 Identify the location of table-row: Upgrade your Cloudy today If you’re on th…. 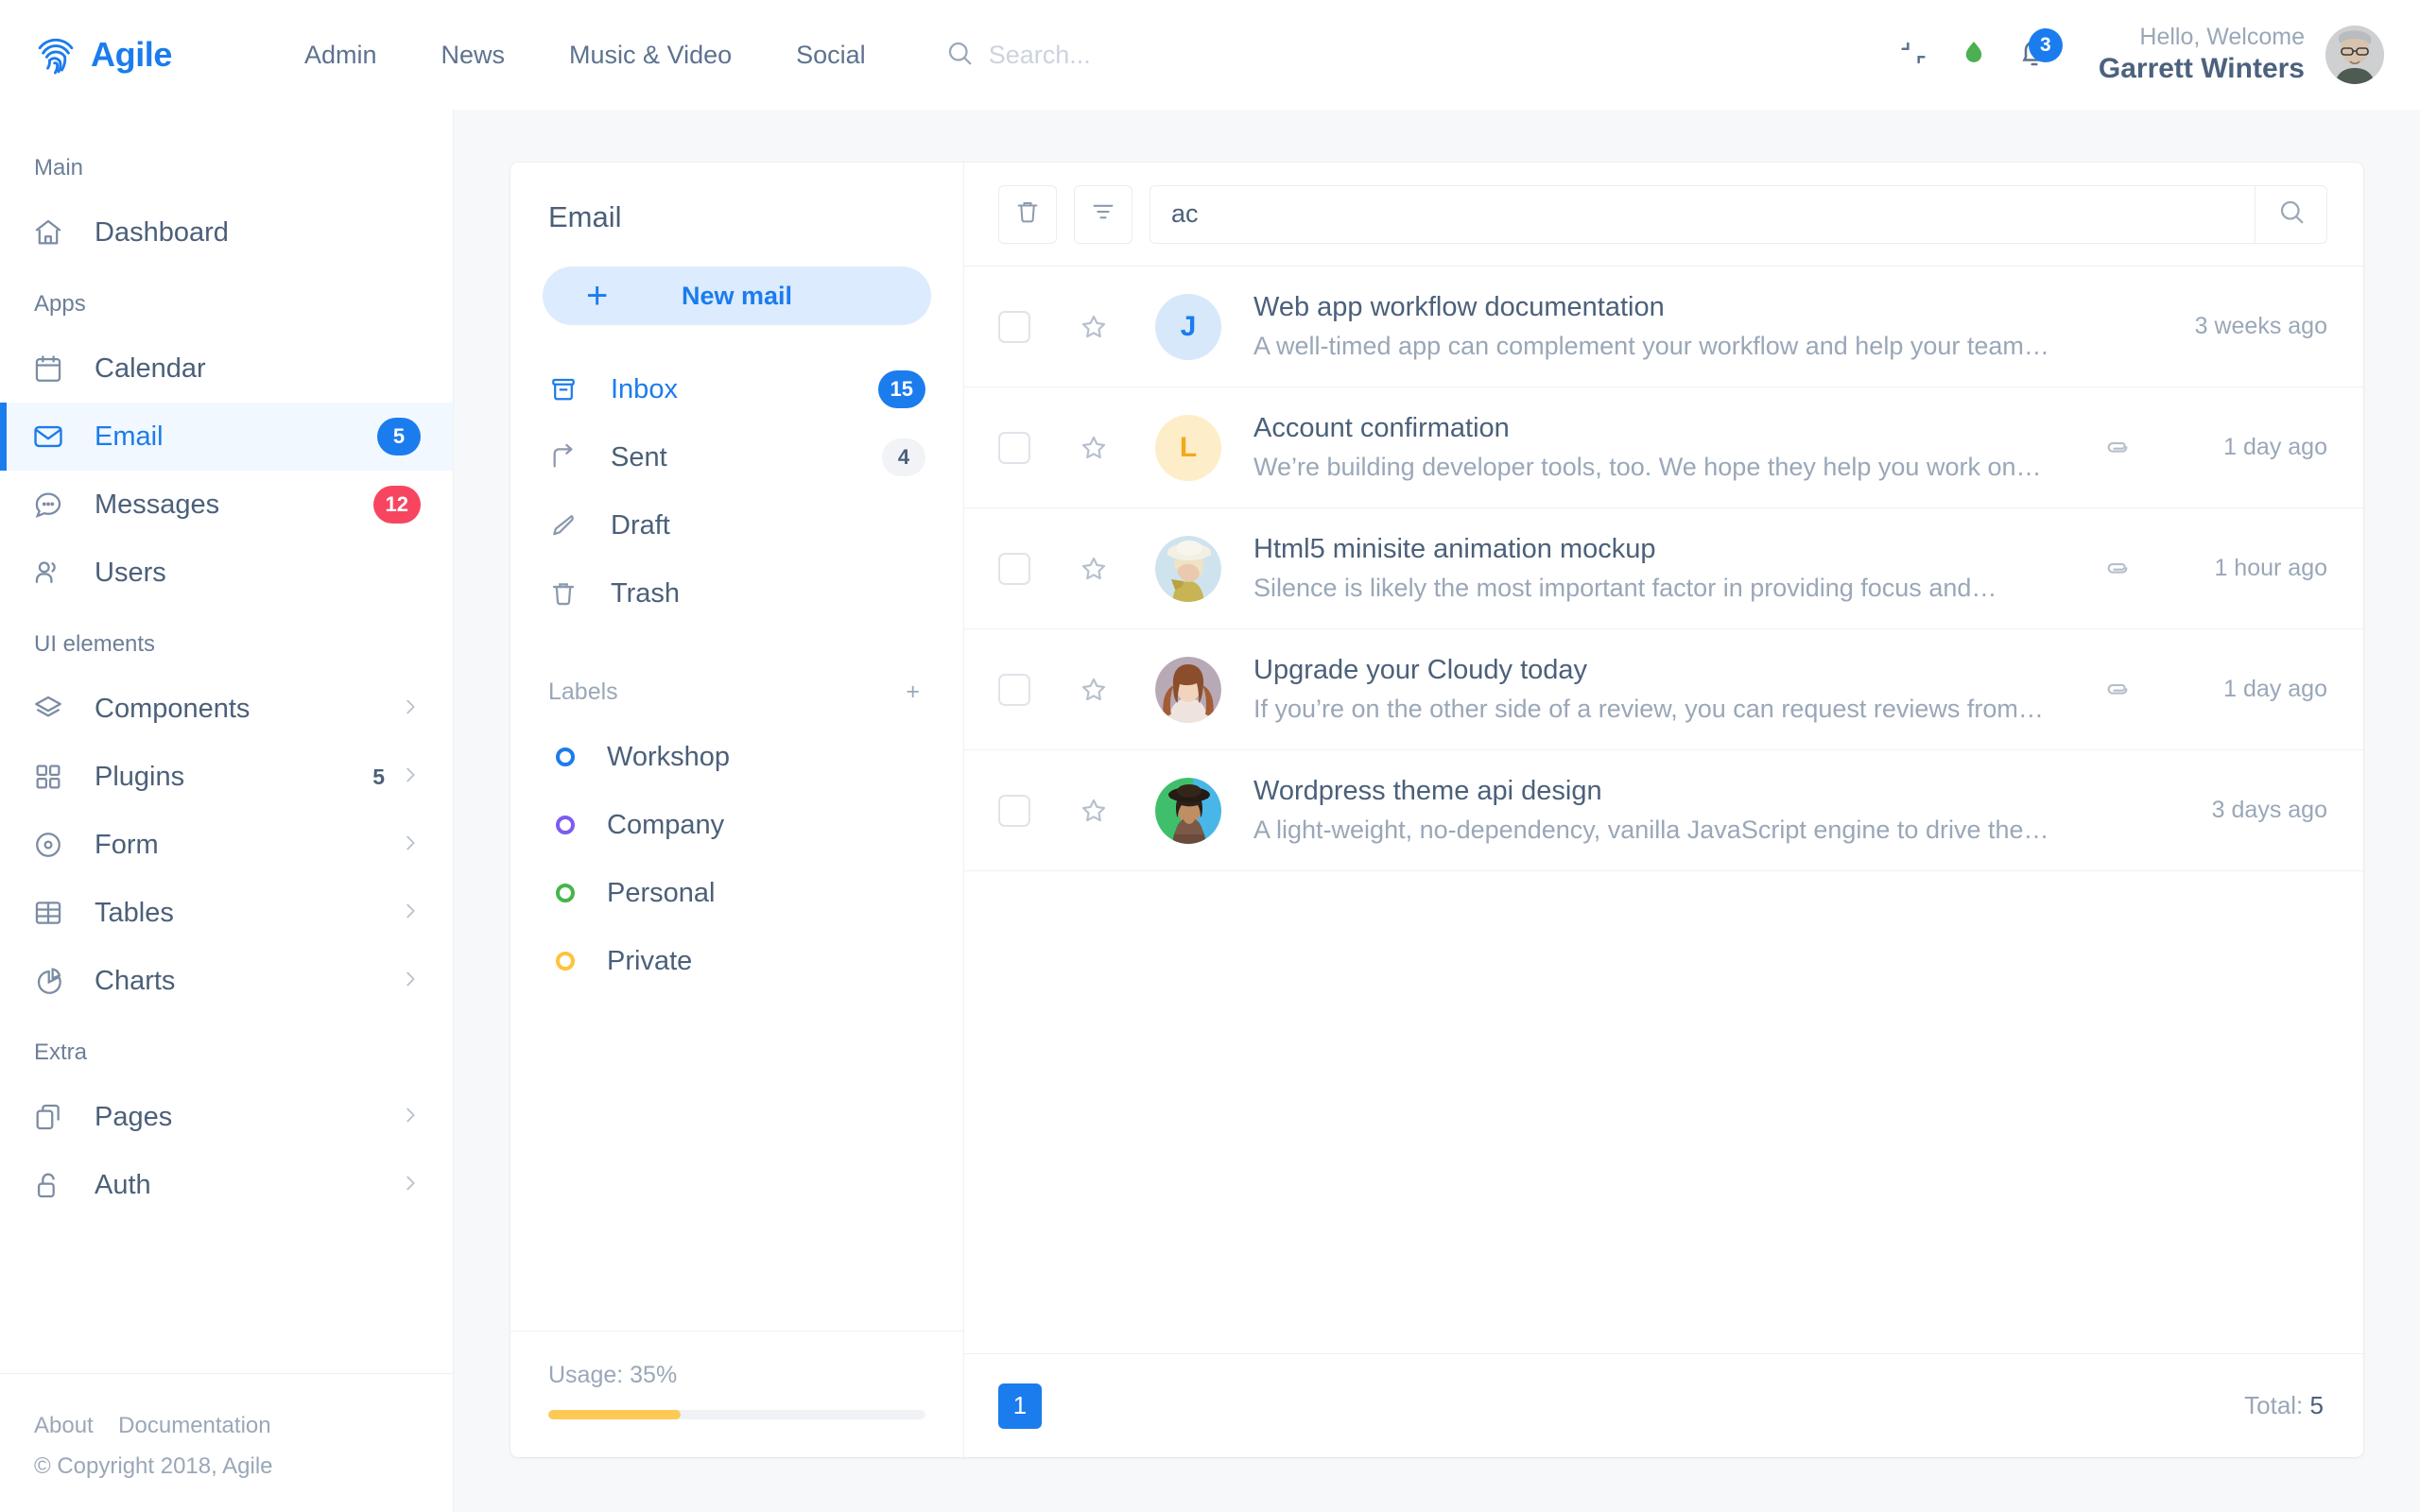
(1663, 689).